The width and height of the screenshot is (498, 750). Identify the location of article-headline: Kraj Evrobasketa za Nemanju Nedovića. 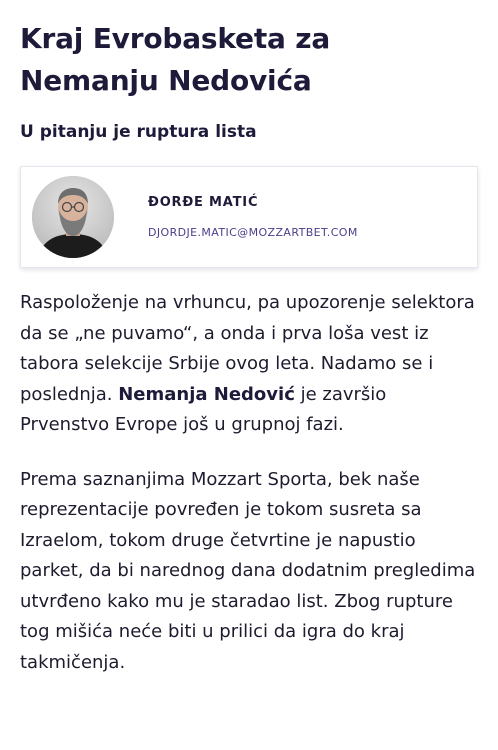
(249, 51).